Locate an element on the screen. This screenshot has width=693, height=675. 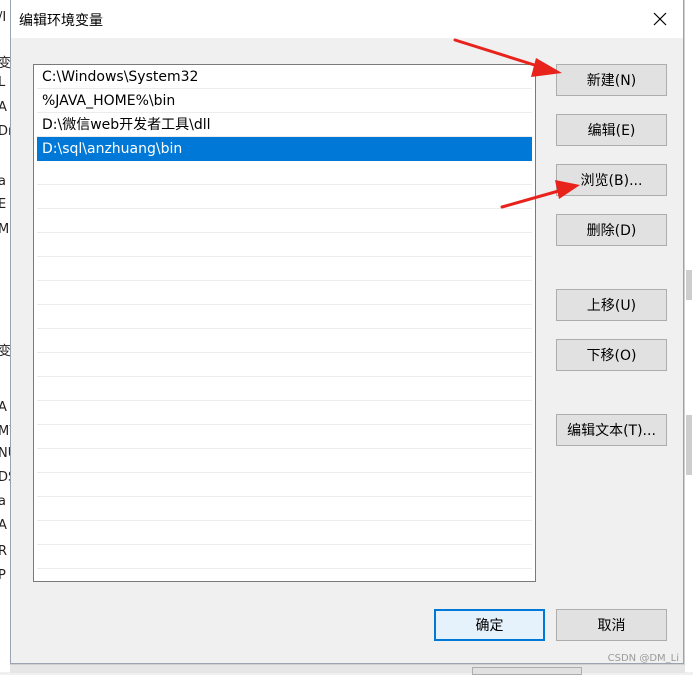
move-up-button: 上移(U) is located at coordinates (611, 305).